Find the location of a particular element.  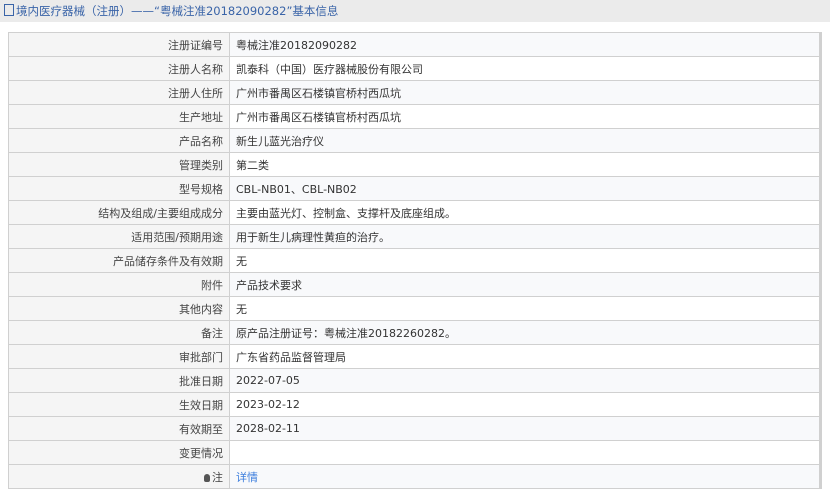

table-row: 产品储存条件及有效期无 is located at coordinates (414, 260).